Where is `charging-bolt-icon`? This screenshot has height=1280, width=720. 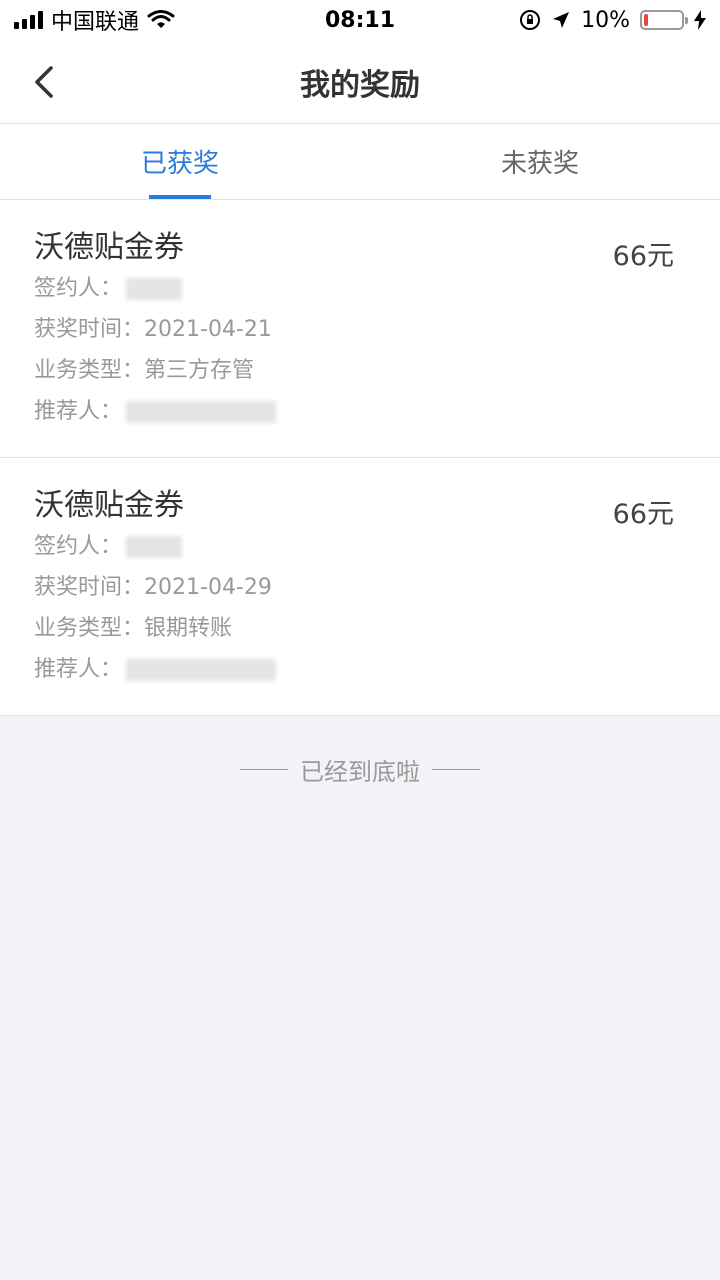 charging-bolt-icon is located at coordinates (700, 20).